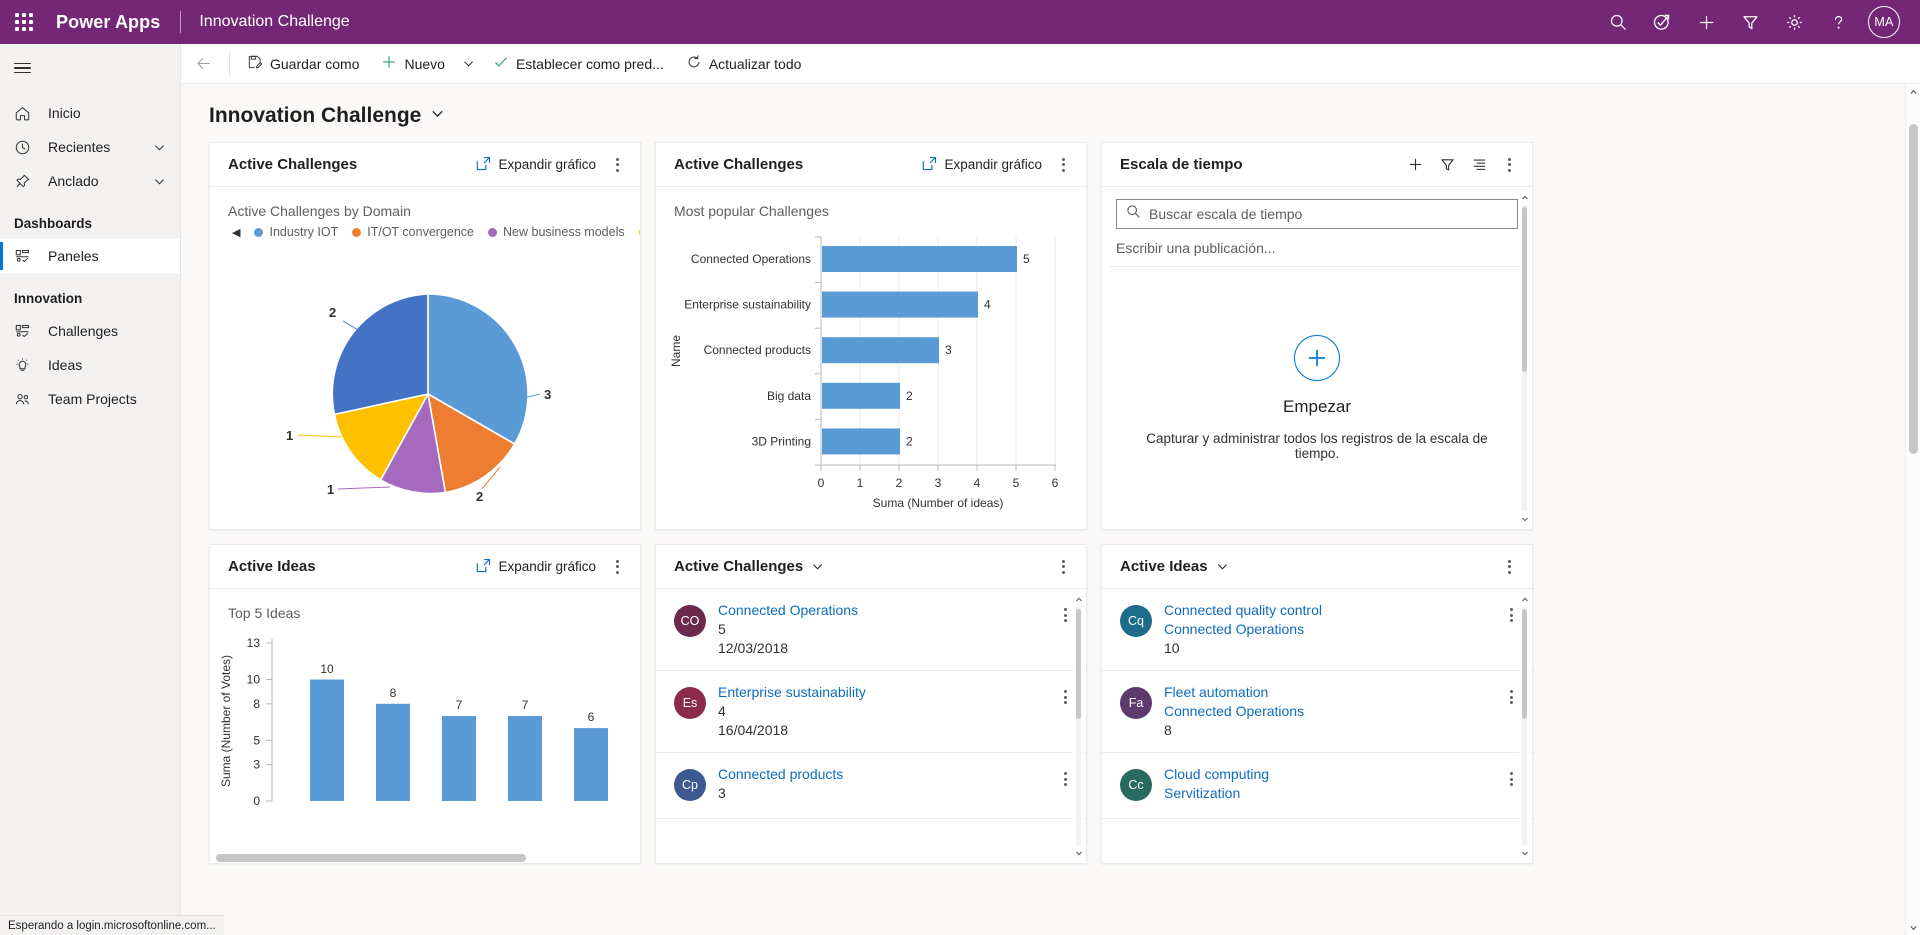 The image size is (1920, 935). Describe the element at coordinates (264, 613) in the screenshot. I see `chart-subtitle: Top 5 Ideas` at that location.